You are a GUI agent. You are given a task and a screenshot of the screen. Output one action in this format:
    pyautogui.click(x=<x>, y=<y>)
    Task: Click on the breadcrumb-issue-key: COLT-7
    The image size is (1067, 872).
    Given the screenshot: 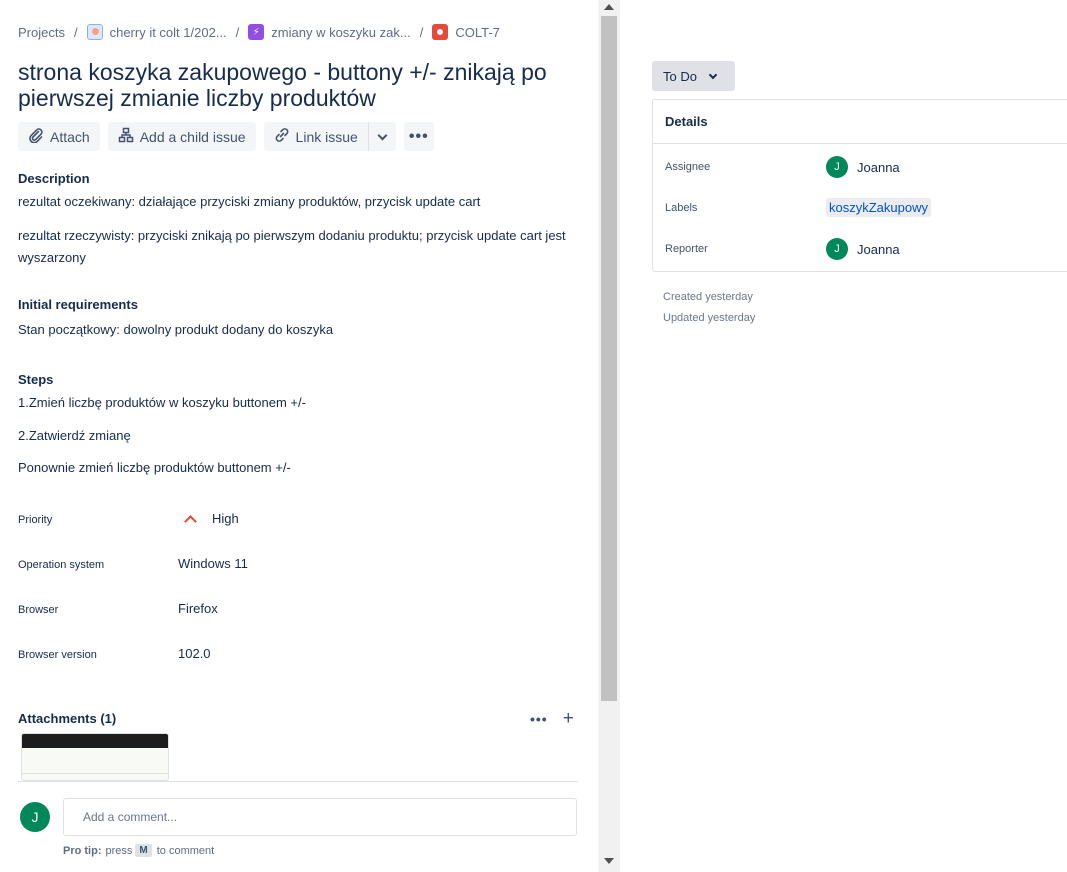 What is the action you would take?
    pyautogui.click(x=477, y=32)
    